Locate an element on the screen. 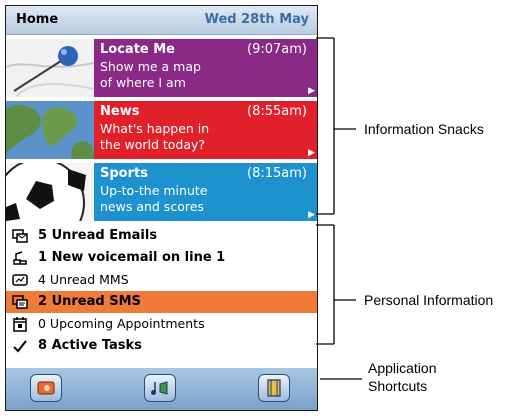 The height and width of the screenshot is (416, 530). snack-title: Locate Me is located at coordinates (138, 49).